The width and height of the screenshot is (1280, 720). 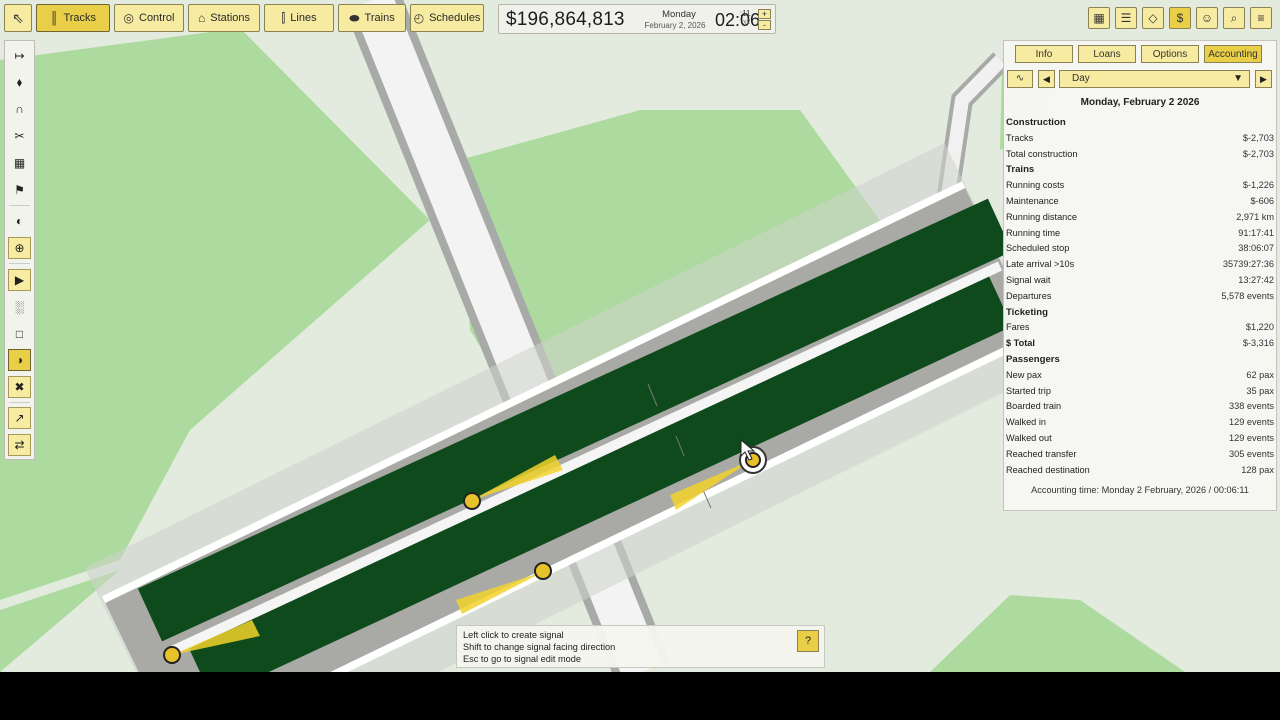 I want to click on lines-icon: ⫿, so click(x=283, y=18).